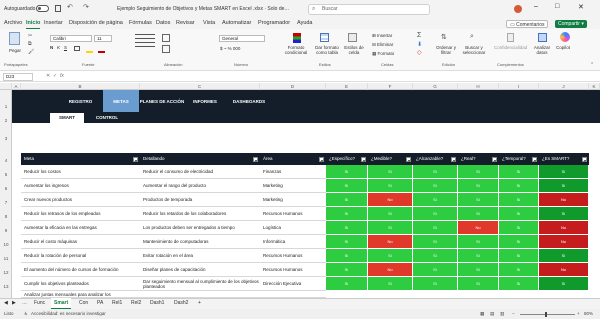 The height and width of the screenshot is (319, 600). I want to click on sheet-tab-dash1: Dash1, so click(157, 303).